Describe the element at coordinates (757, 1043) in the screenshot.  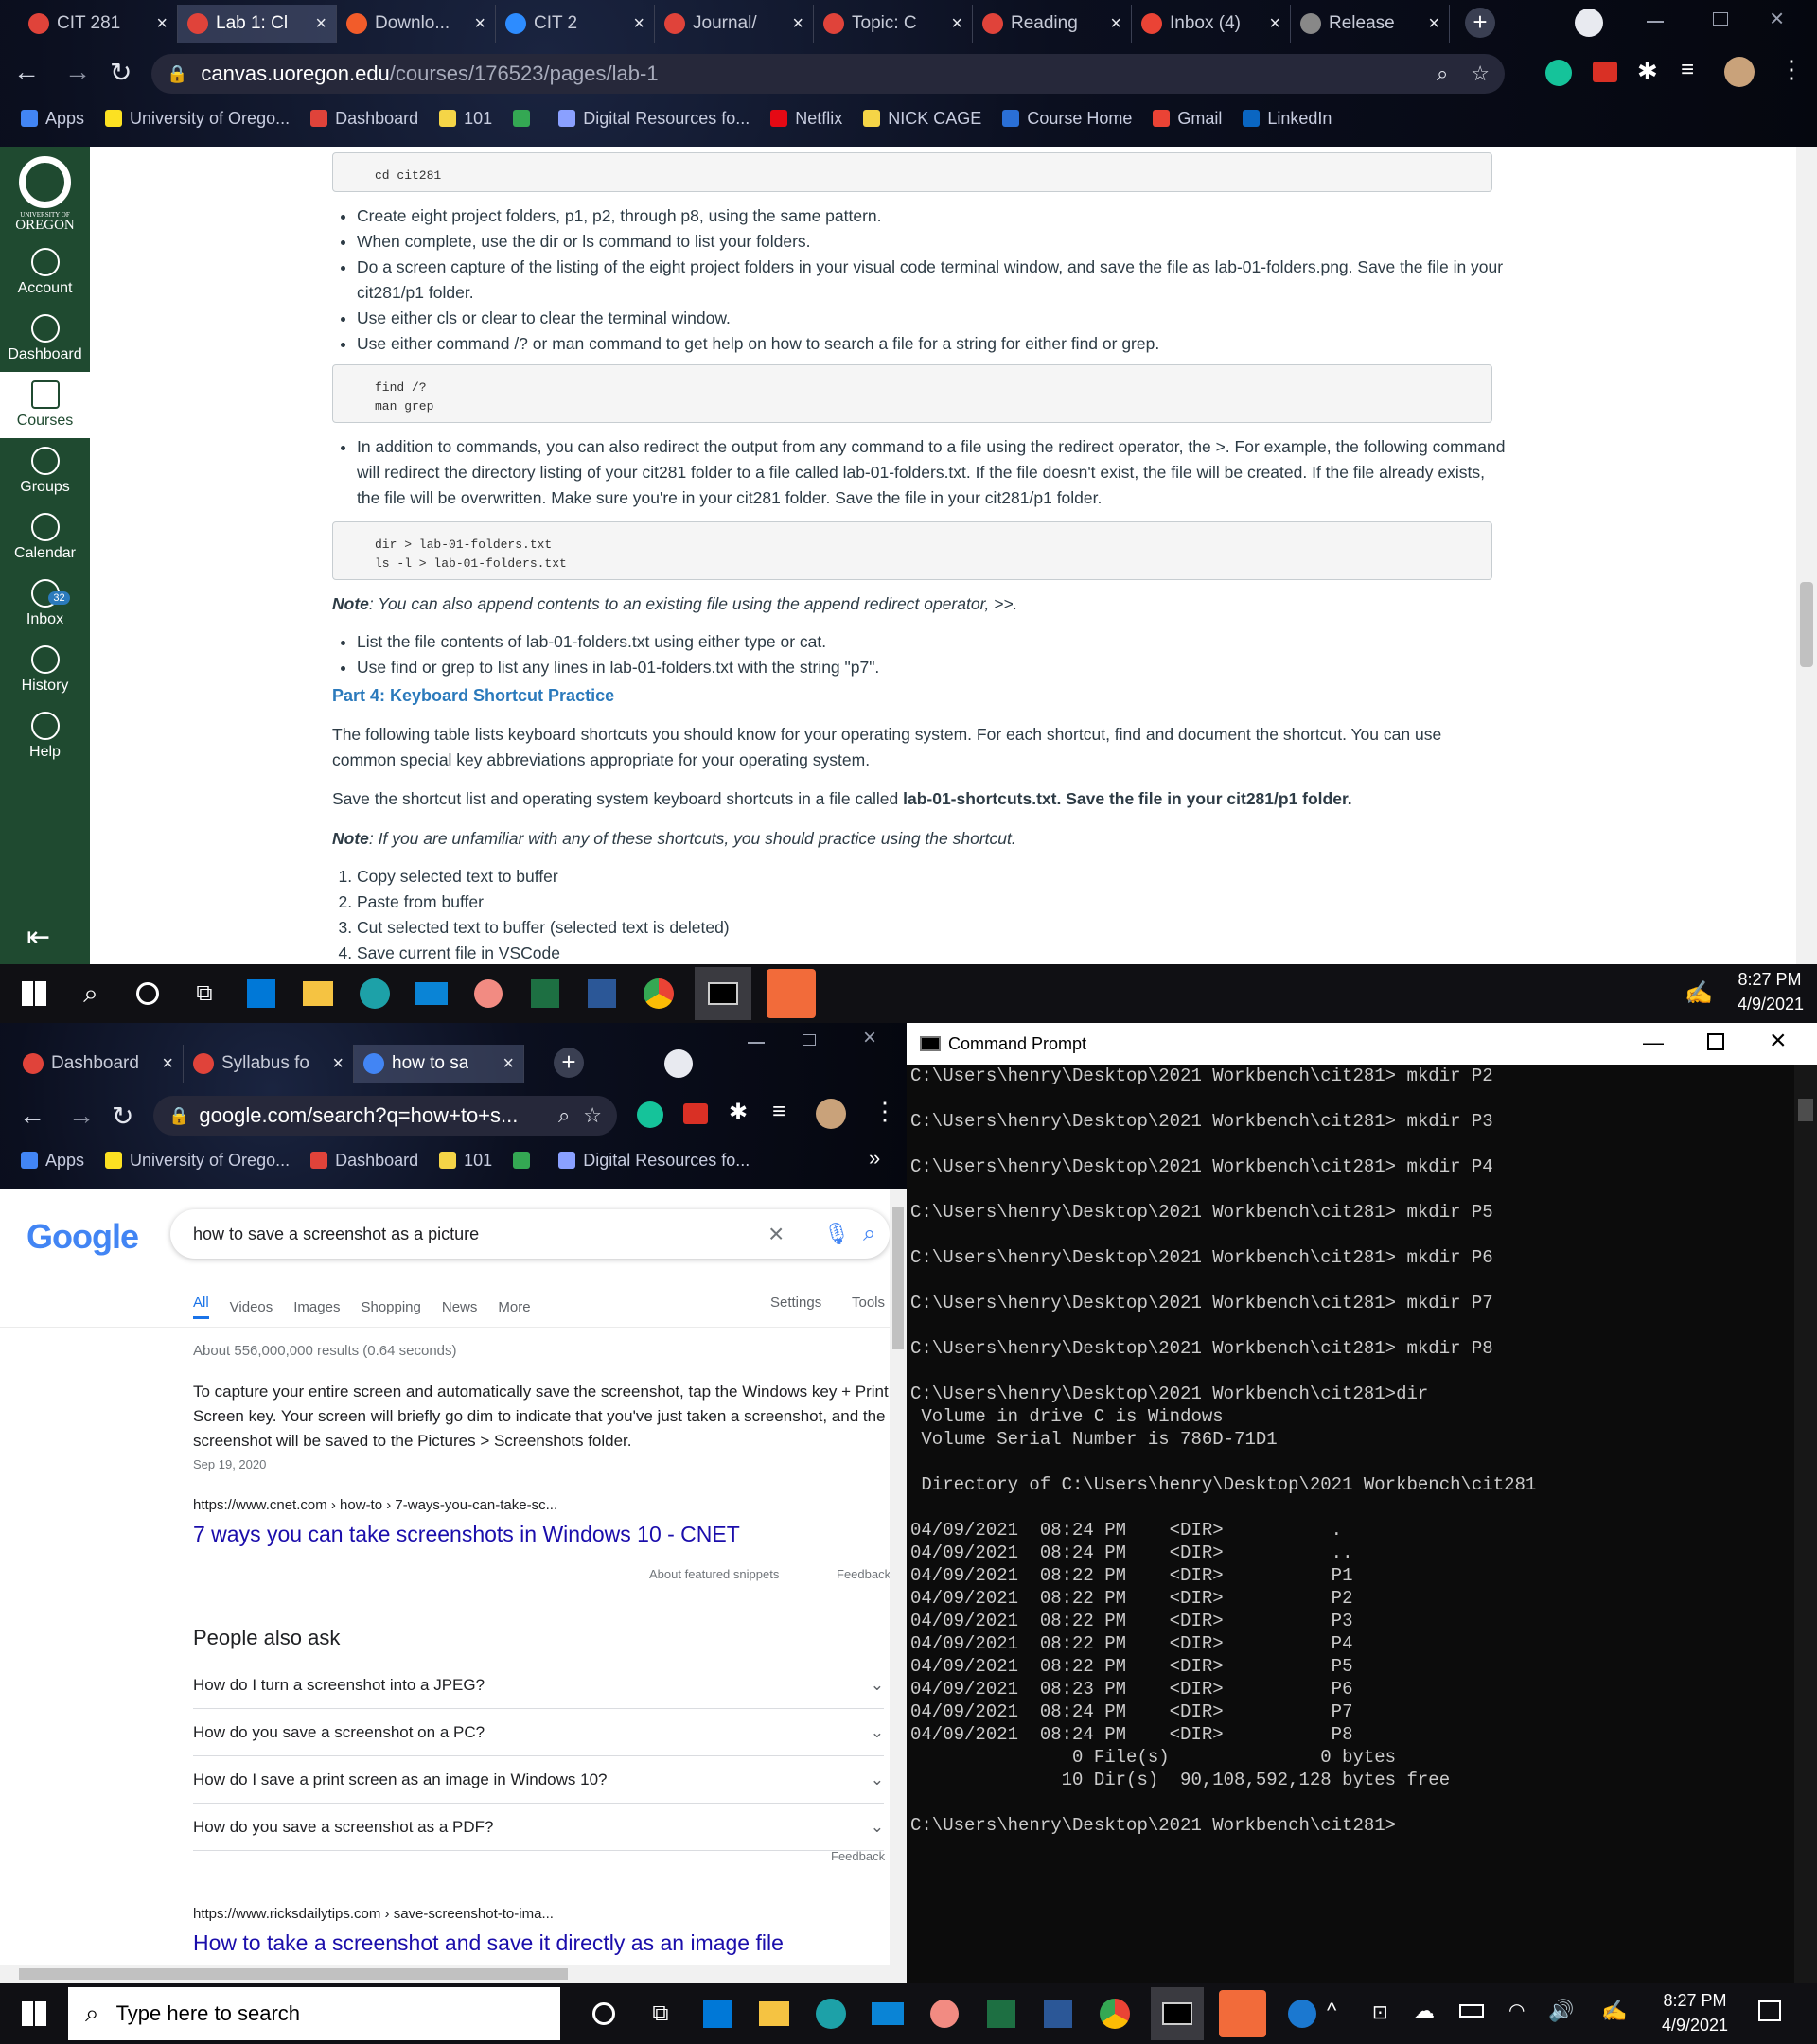
I see `minimize-icon` at that location.